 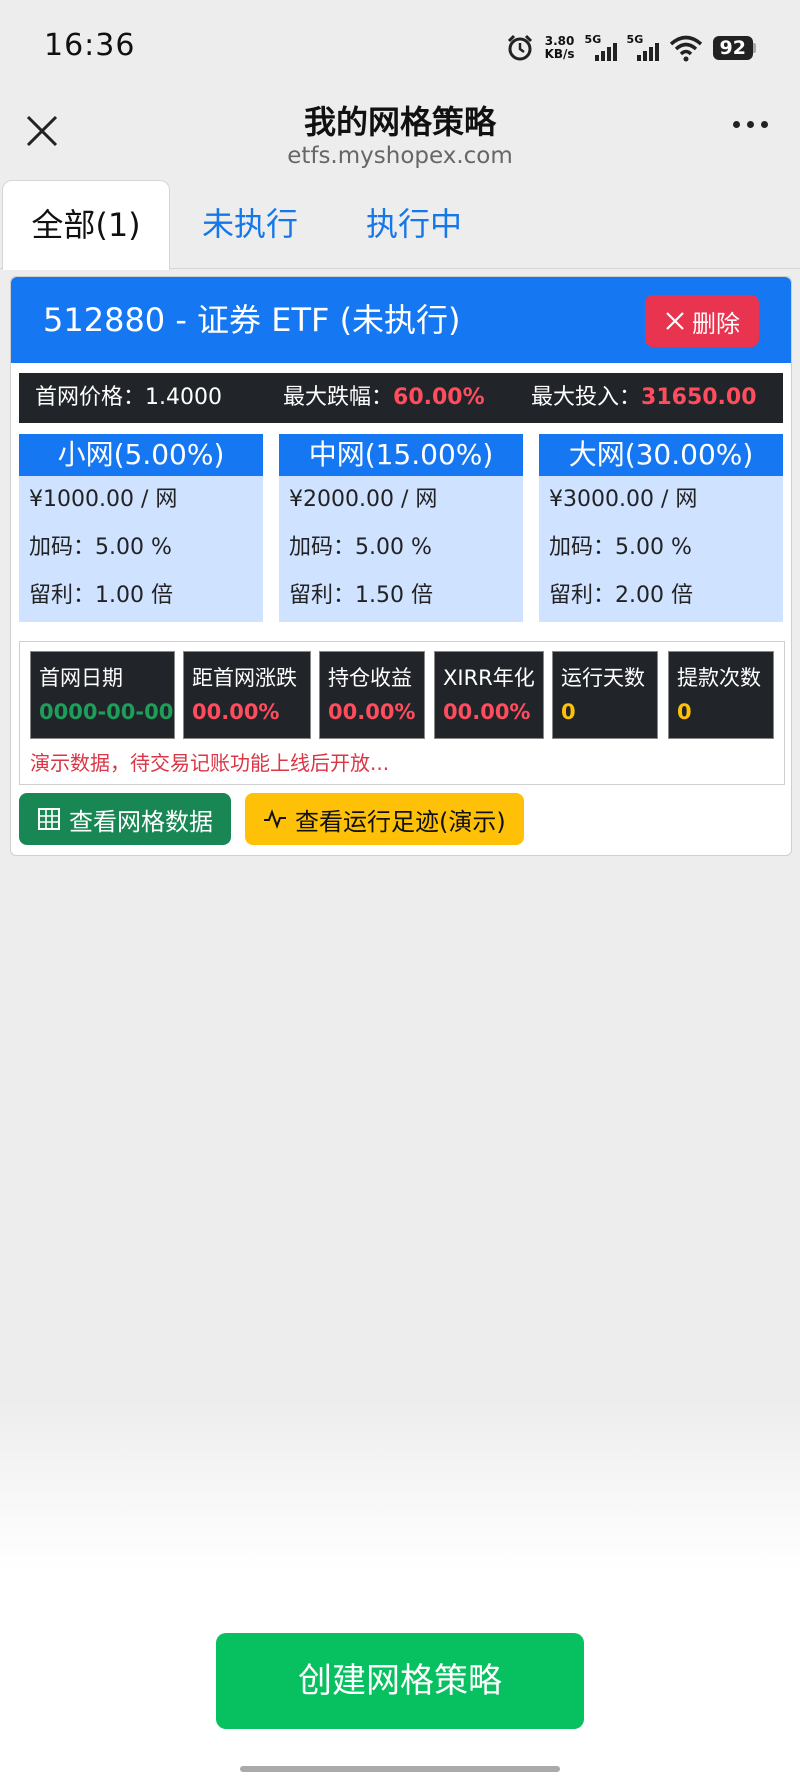 I want to click on strategy-card-header: 512880 - 证券 ETF (未执行) 删除, so click(x=401, y=320).